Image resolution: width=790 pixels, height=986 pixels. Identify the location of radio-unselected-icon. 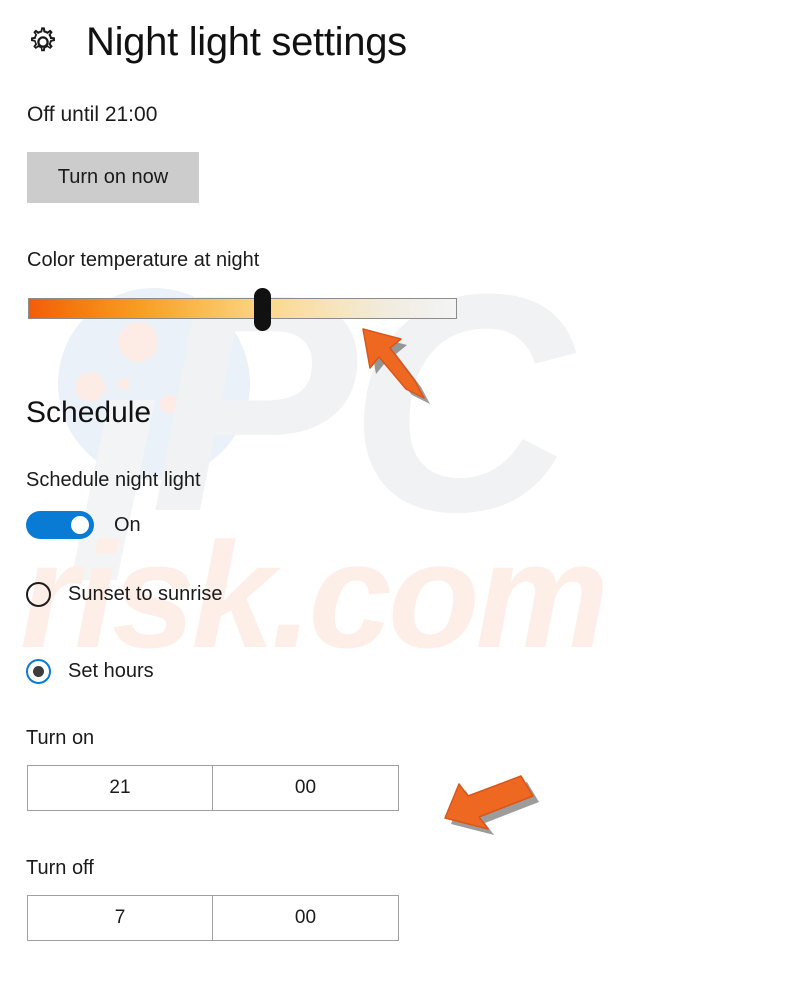
(38, 594).